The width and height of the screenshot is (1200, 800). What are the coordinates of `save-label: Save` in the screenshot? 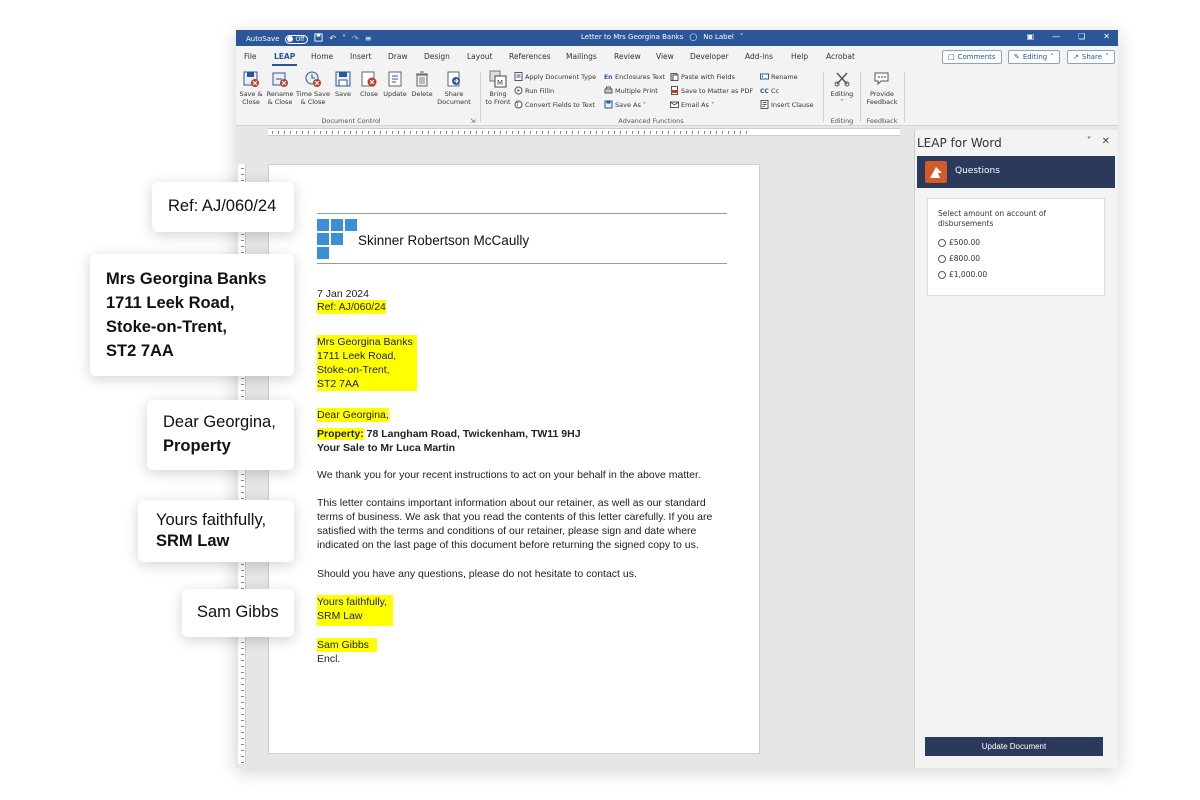 It's located at (343, 94).